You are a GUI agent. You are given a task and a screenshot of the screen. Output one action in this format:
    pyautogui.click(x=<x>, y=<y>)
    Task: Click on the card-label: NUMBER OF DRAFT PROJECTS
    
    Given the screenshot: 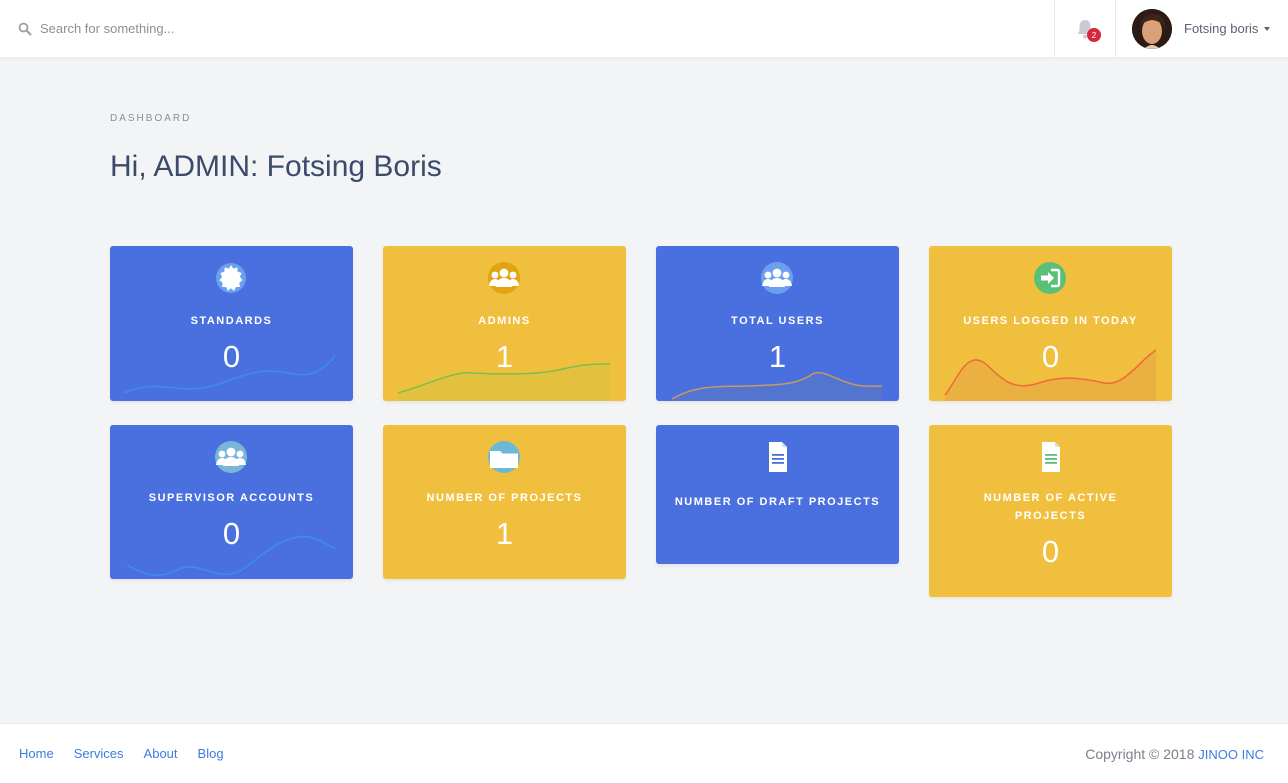 What is the action you would take?
    pyautogui.click(x=777, y=502)
    